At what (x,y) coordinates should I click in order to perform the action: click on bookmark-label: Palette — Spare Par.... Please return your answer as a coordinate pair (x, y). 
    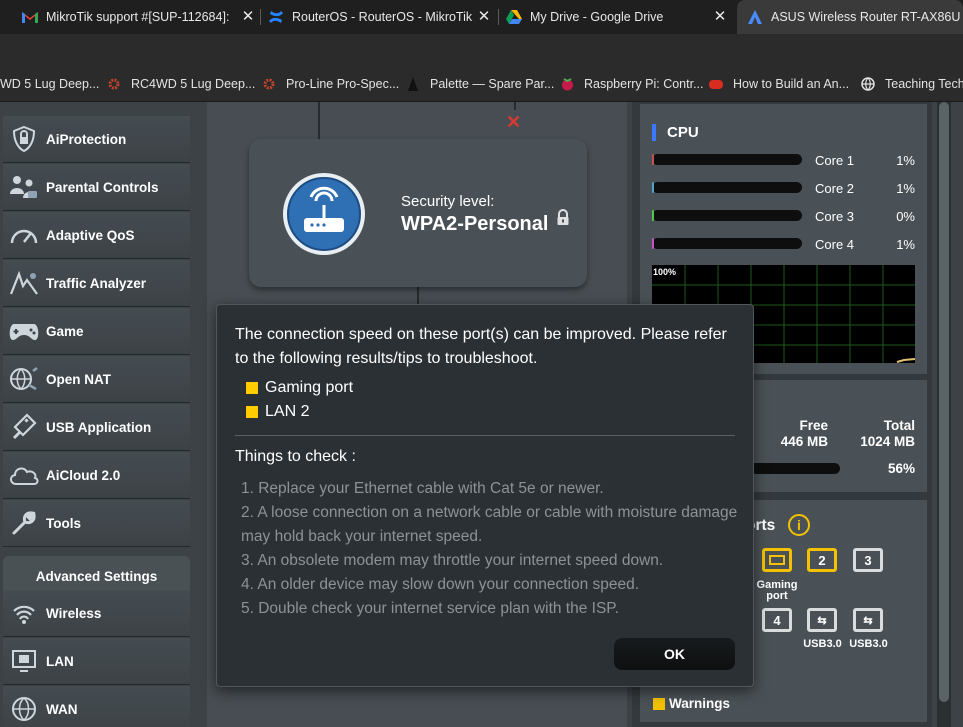
    Looking at the image, I should click on (492, 84).